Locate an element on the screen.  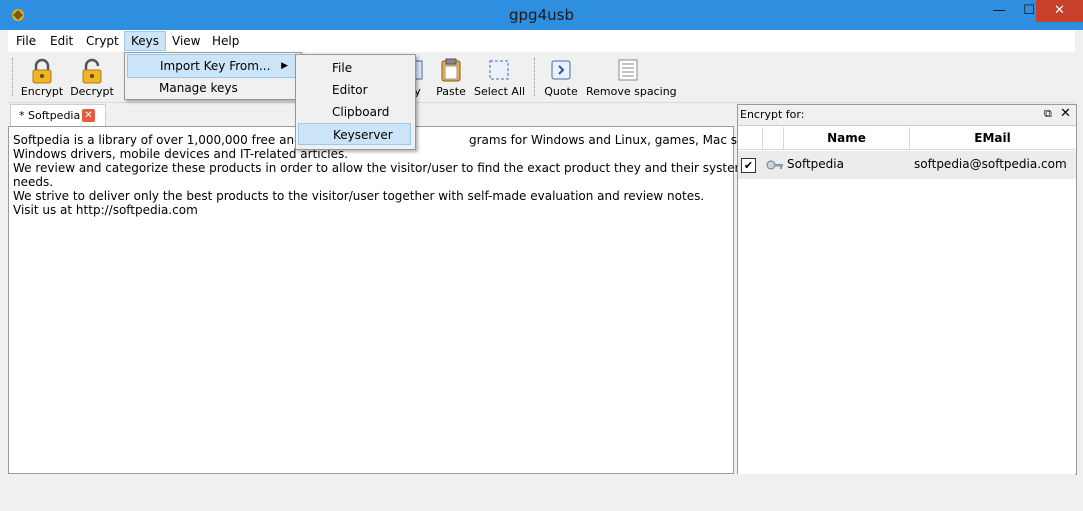
key-name: Softpedia is located at coordinates (815, 164).